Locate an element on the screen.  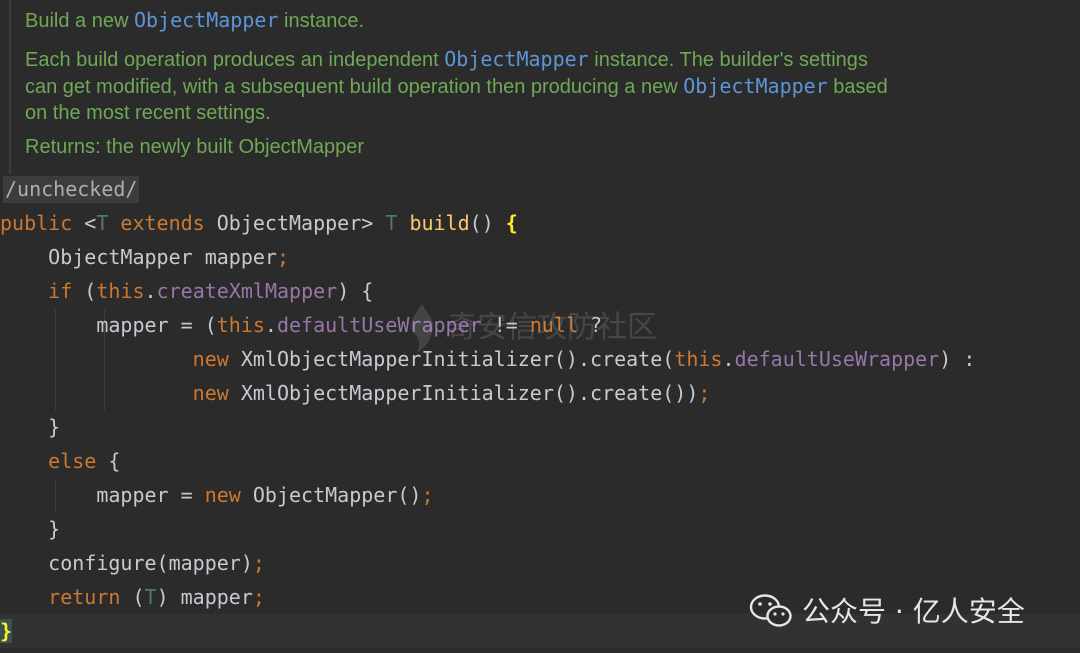
code-text: XmlObjectMapperInitializer().create()) is located at coordinates (463, 393).